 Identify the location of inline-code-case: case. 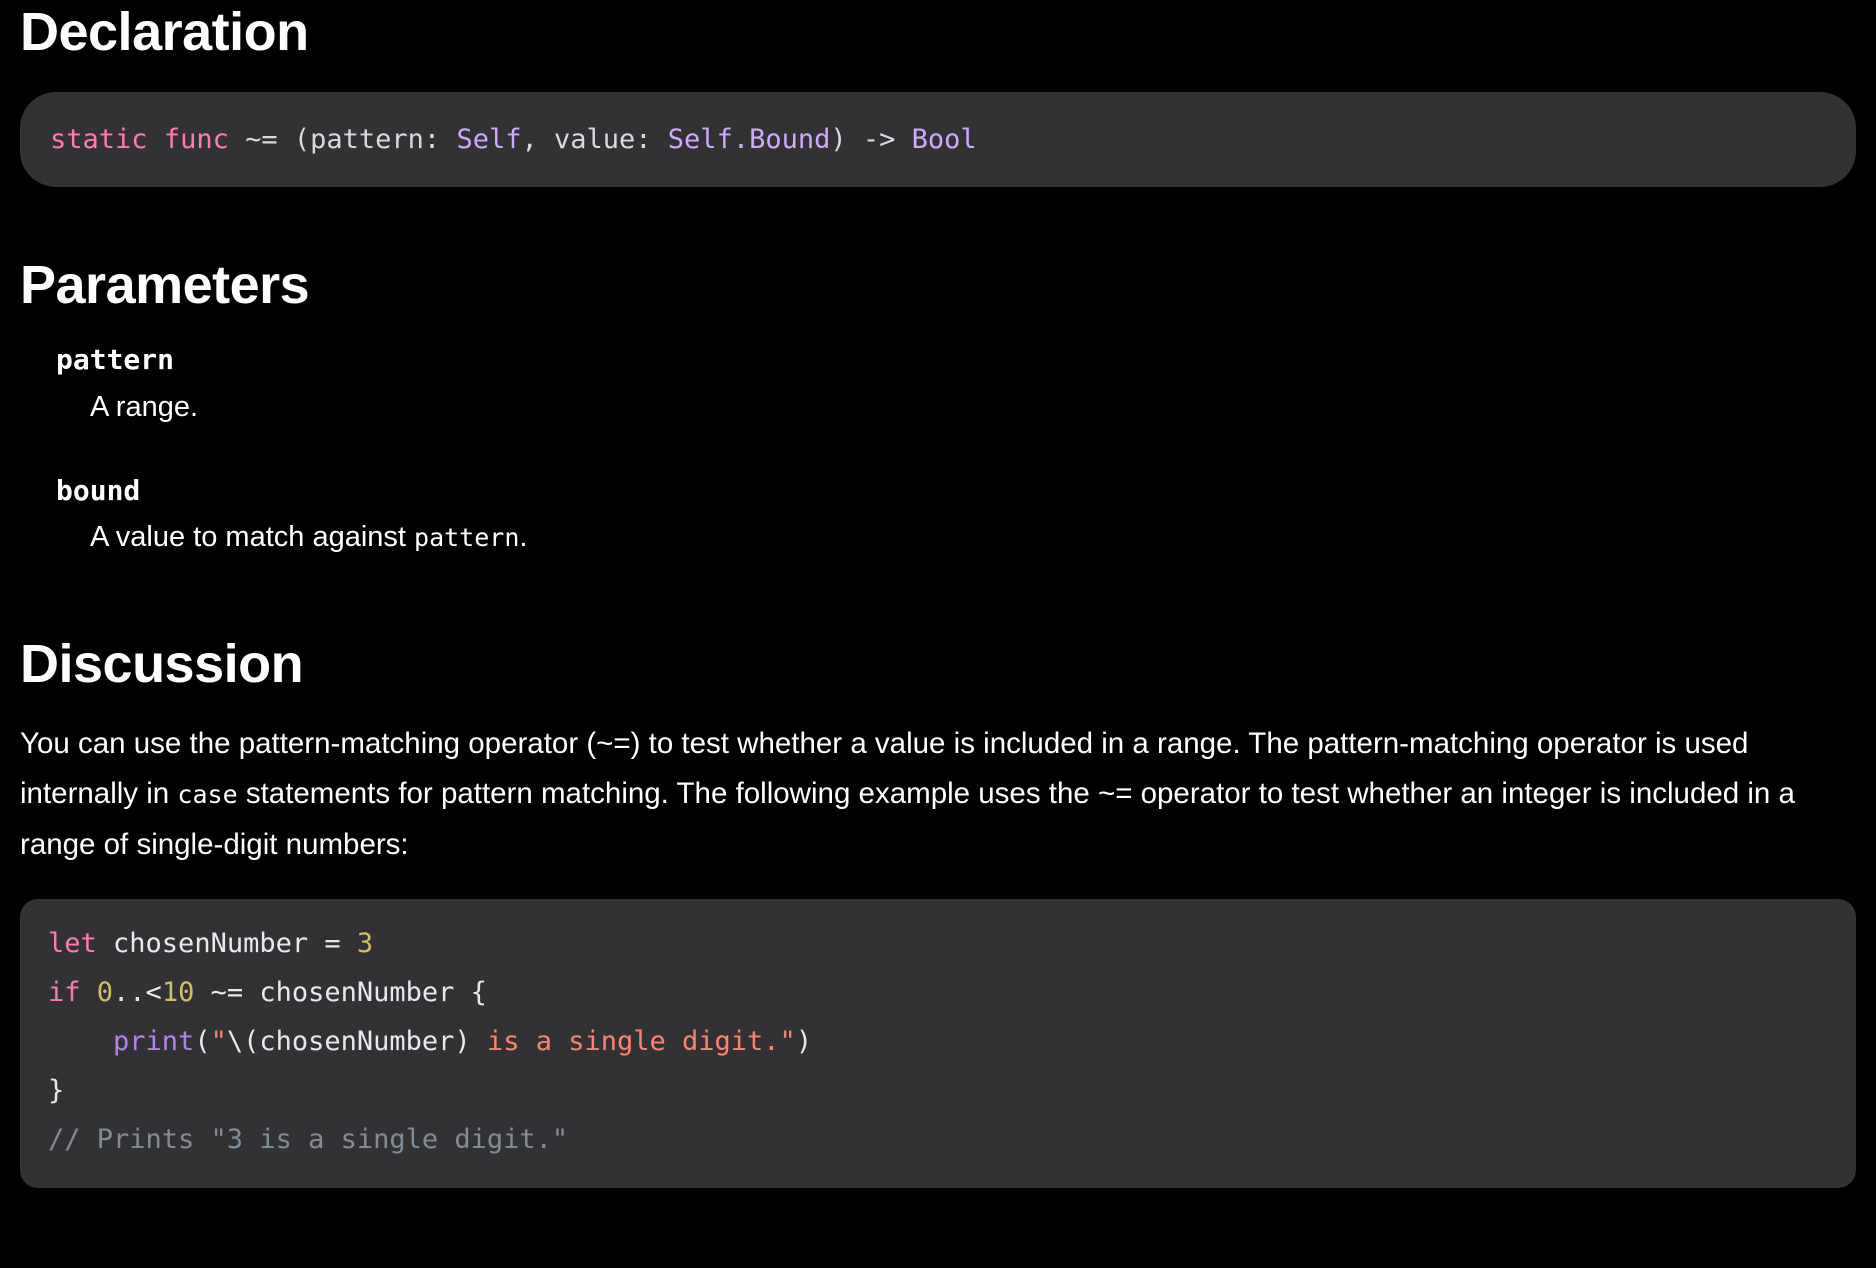
(207, 794).